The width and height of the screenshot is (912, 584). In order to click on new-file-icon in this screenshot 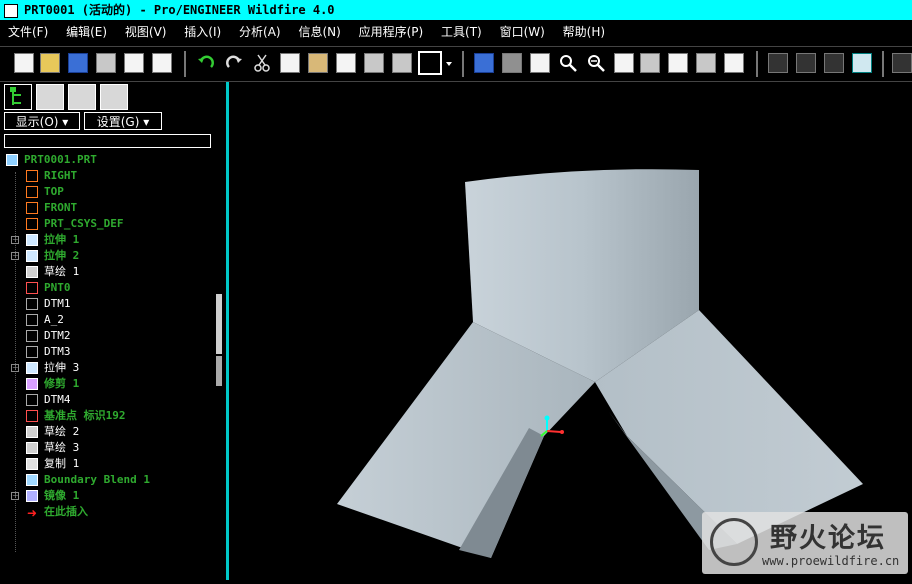, I will do `click(24, 63)`.